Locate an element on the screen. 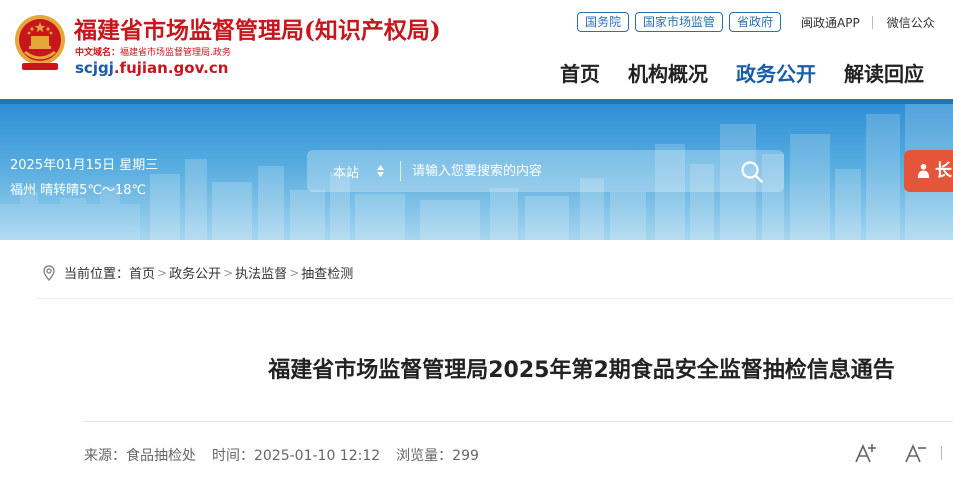 The height and width of the screenshot is (490, 953). elder-mode-button: 长 is located at coordinates (928, 171).